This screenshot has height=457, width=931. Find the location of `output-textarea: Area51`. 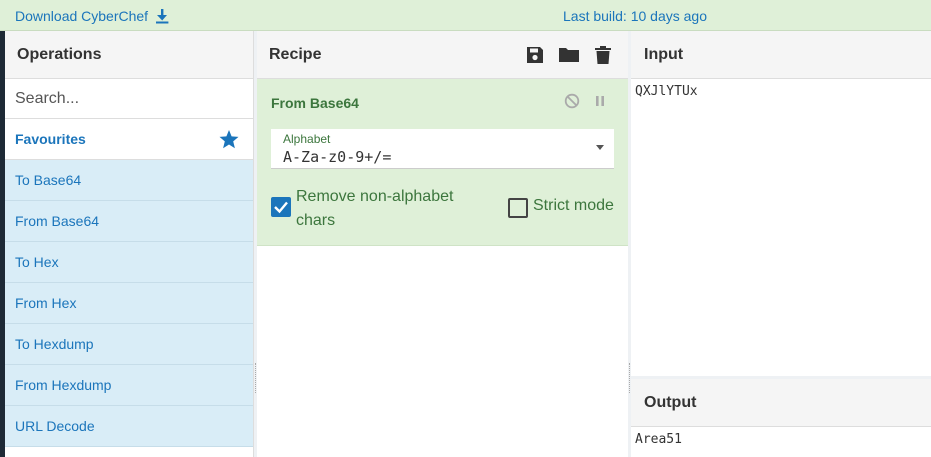

output-textarea: Area51 is located at coordinates (658, 439).